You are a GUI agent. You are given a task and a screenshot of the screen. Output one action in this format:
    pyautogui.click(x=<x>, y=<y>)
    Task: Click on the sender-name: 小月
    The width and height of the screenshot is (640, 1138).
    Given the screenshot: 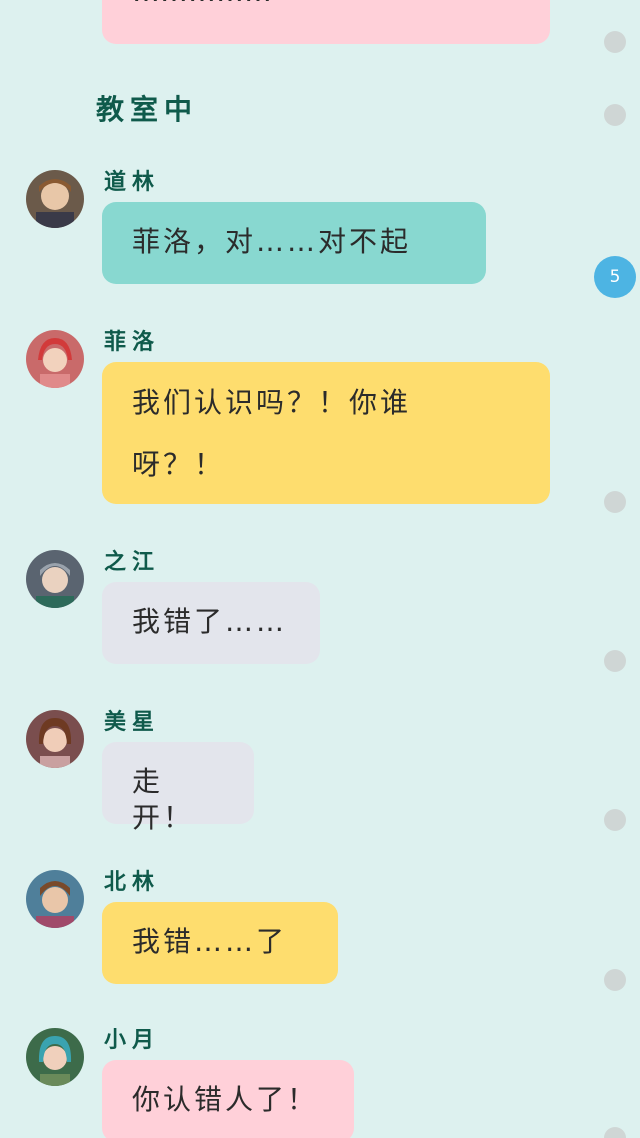 What is the action you would take?
    pyautogui.click(x=132, y=1040)
    